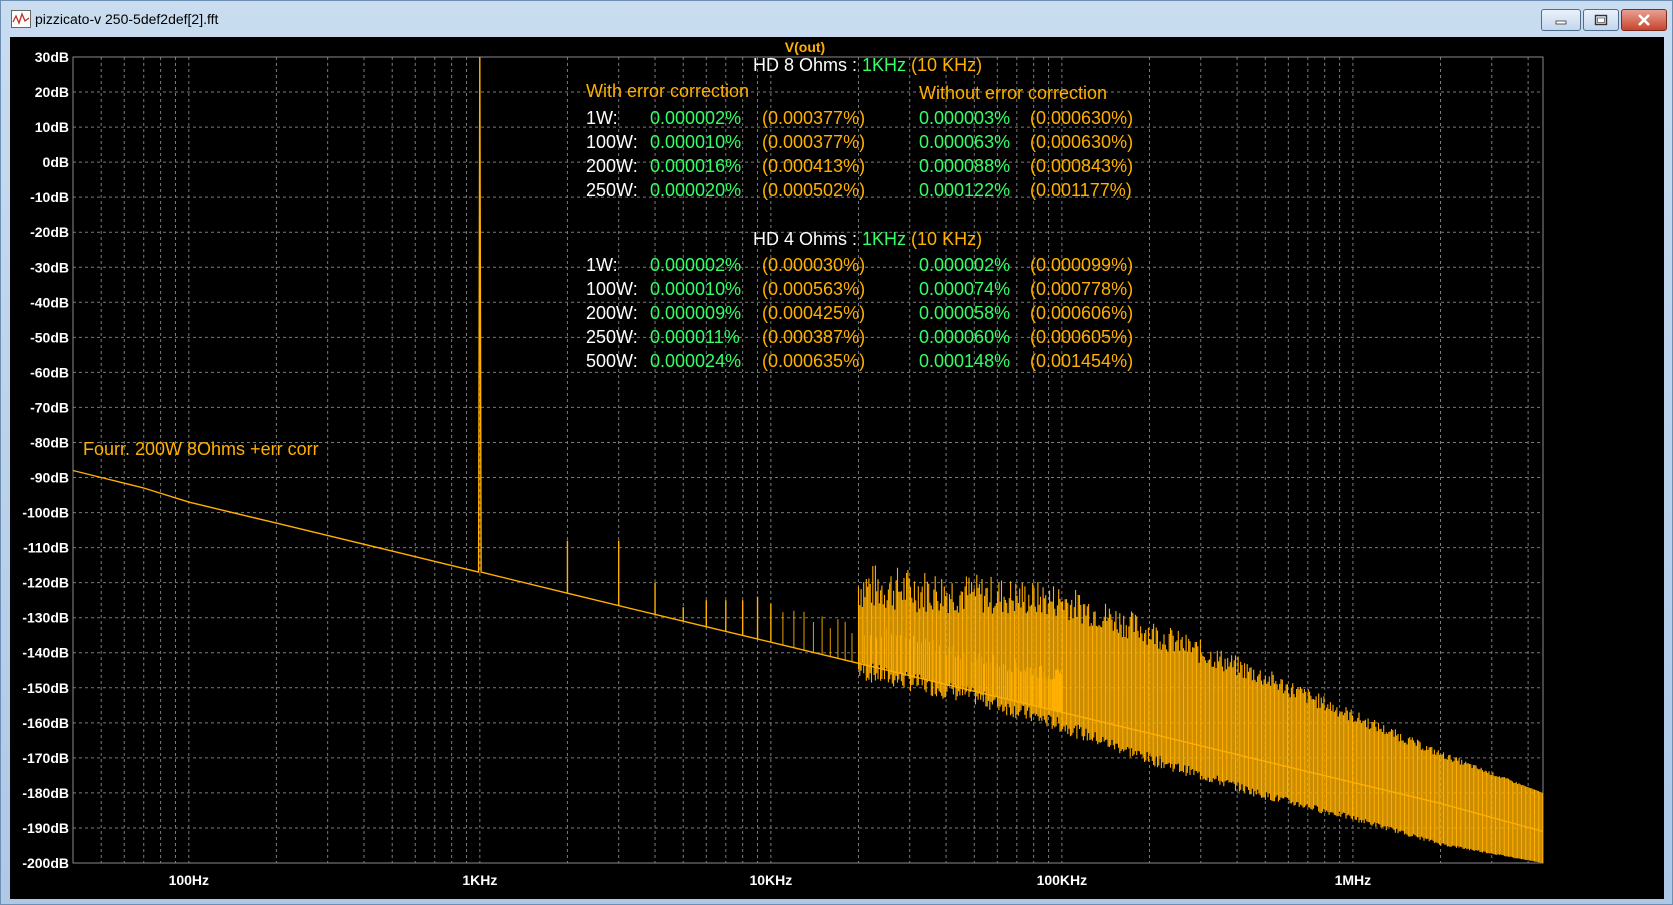 The image size is (1673, 905). I want to click on y-tick-label: -80dB, so click(49, 442).